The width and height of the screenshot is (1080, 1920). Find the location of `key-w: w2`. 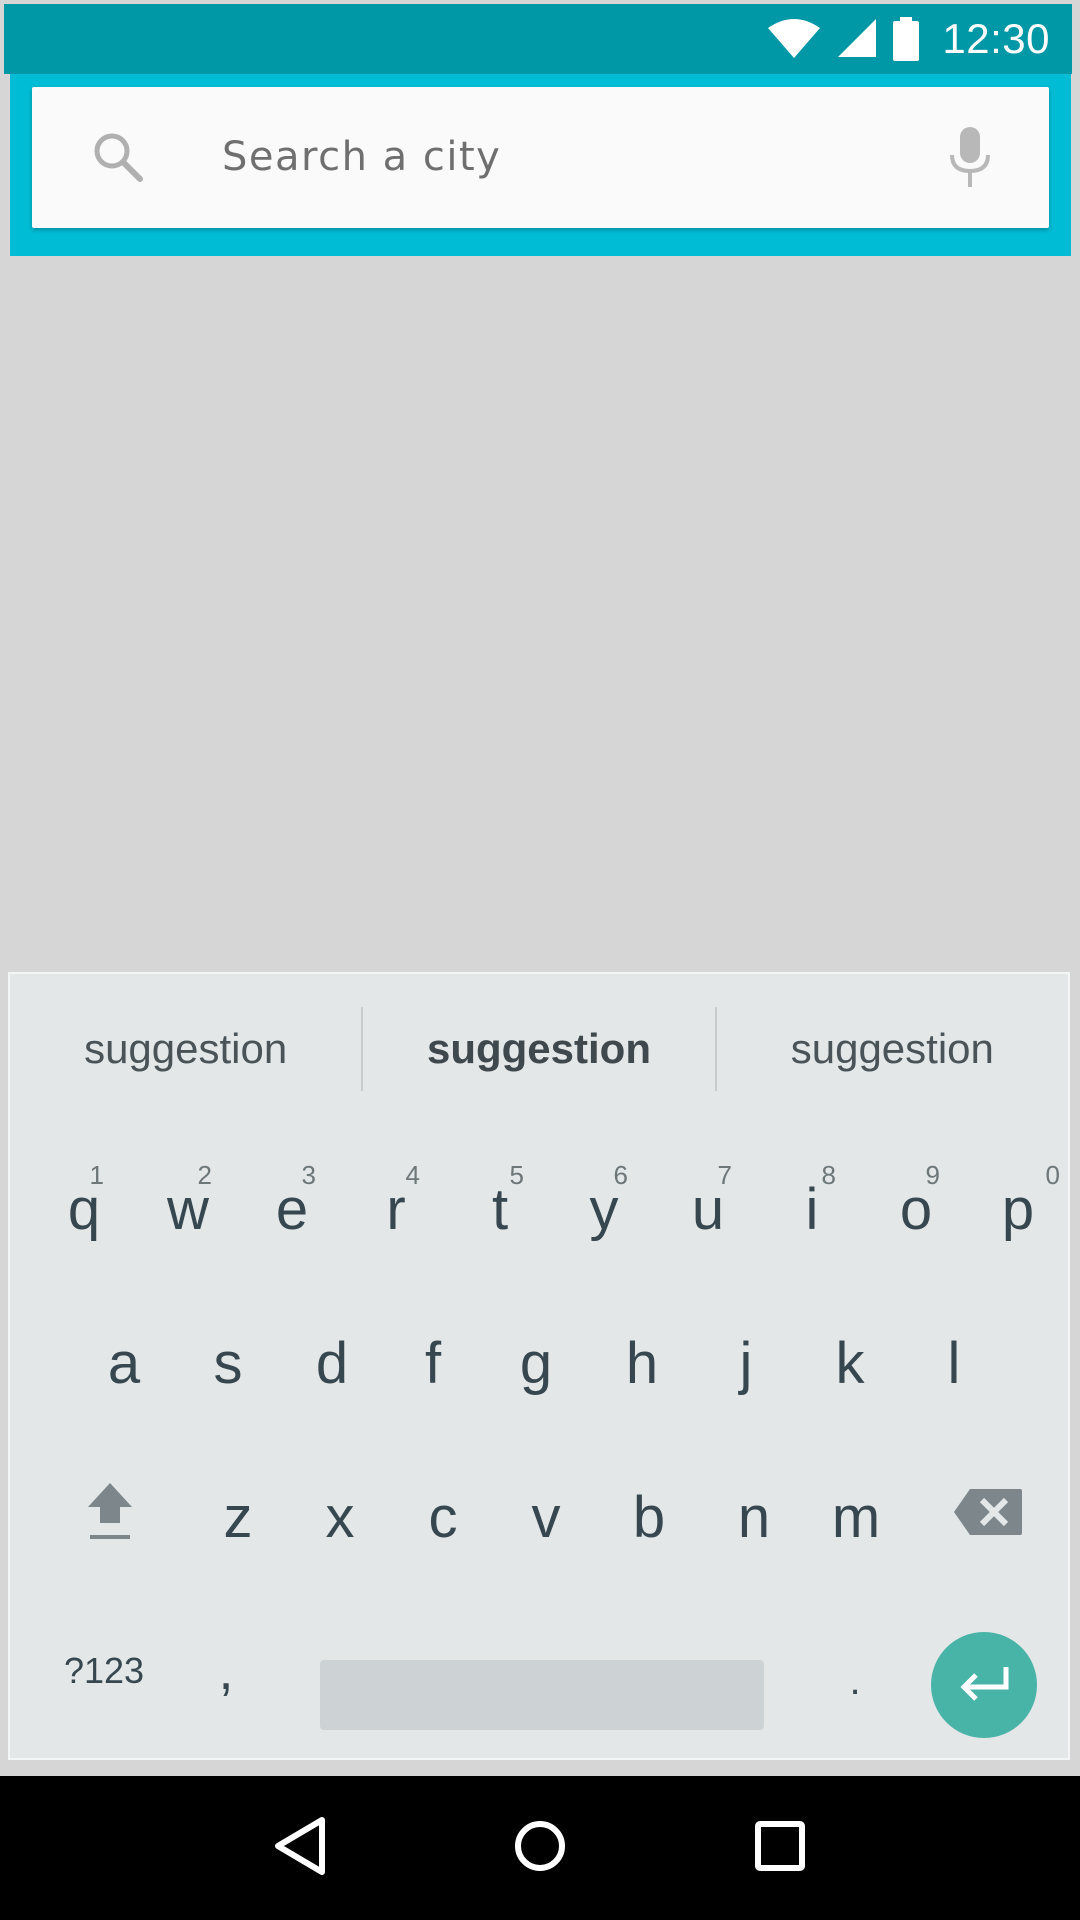

key-w: w2 is located at coordinates (188, 1209).